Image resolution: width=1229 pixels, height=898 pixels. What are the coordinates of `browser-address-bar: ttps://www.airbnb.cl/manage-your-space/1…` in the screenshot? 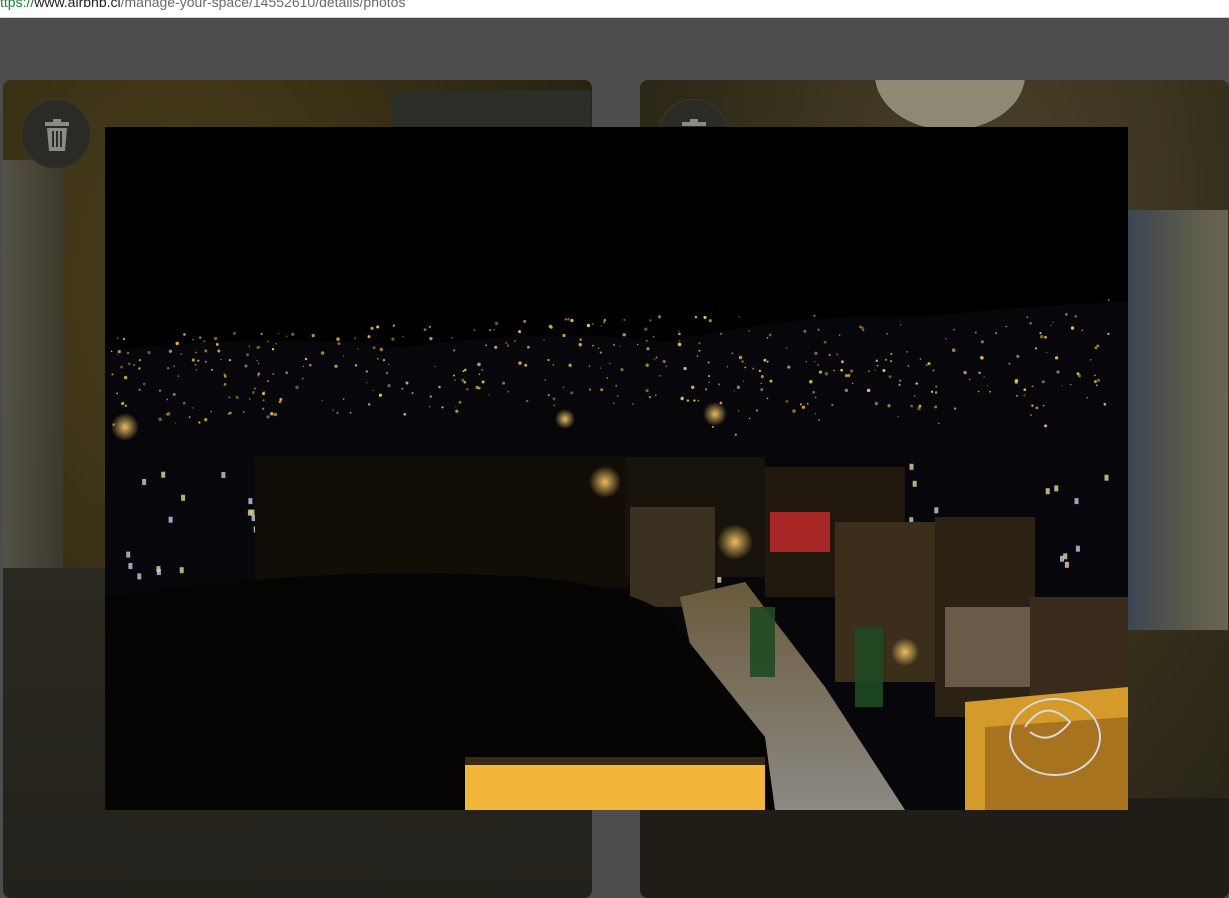 It's located at (614, 9).